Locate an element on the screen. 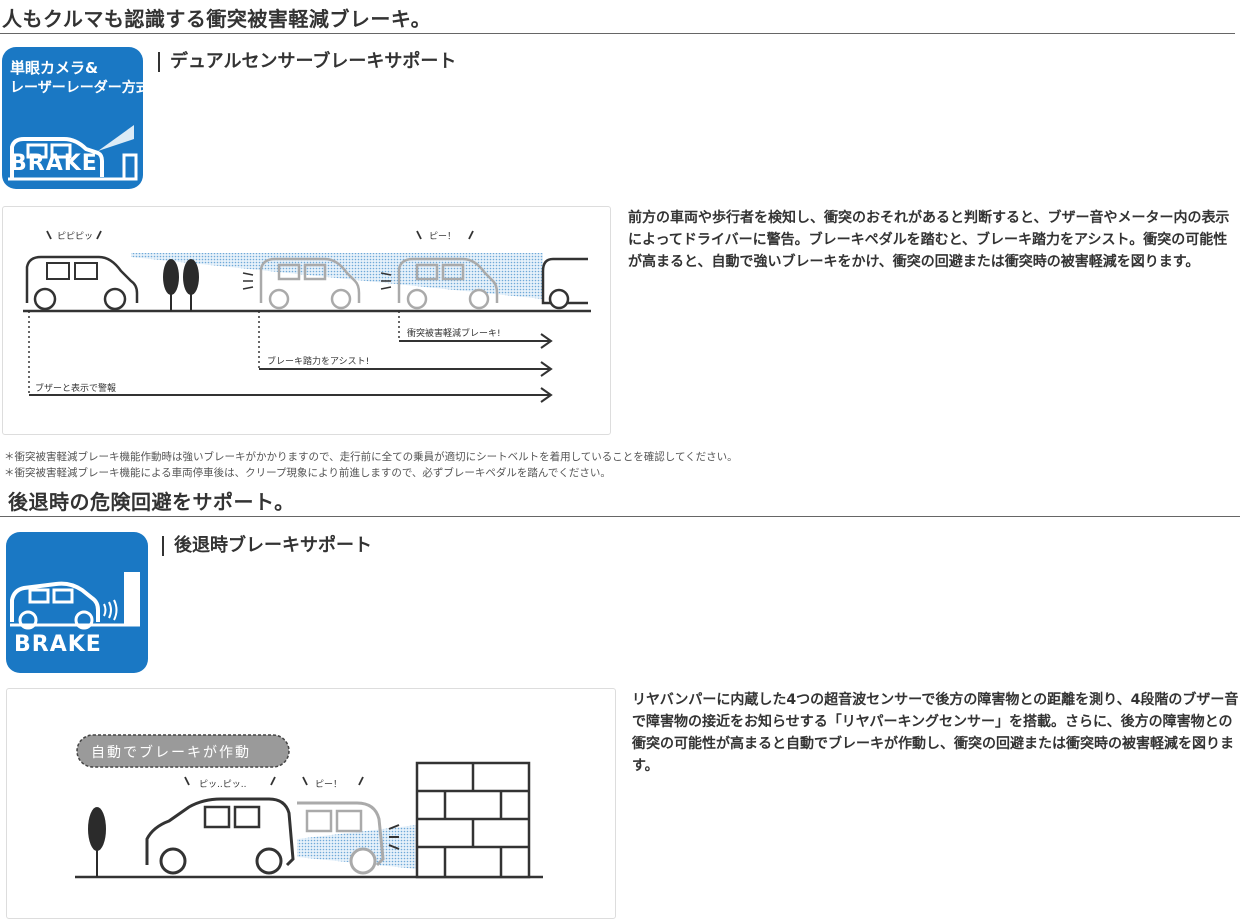 This screenshot has width=1250, height=921. alarm-sound-text: ピー！ is located at coordinates (443, 237).